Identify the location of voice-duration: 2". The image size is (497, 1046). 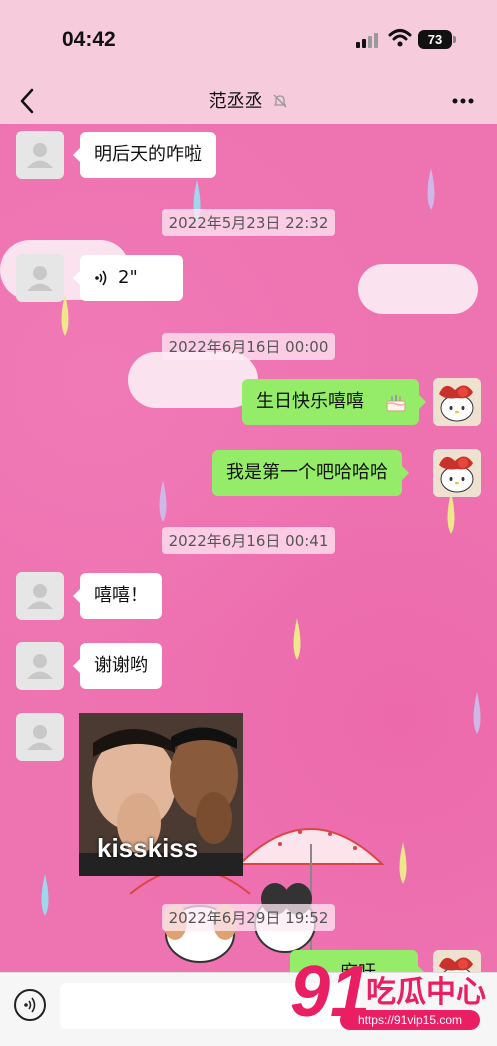
(128, 277).